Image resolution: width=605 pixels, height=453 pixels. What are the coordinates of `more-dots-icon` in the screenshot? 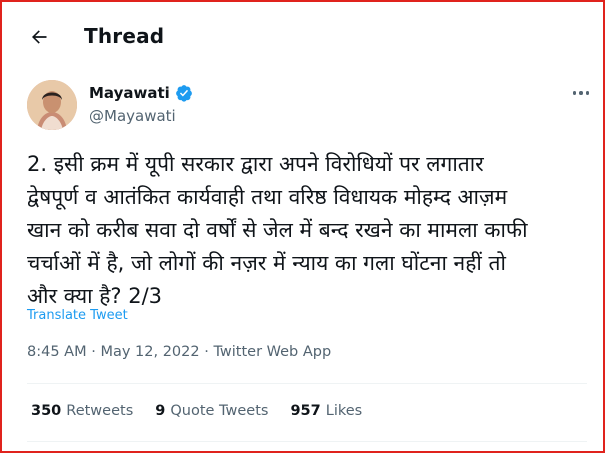 It's located at (574, 93).